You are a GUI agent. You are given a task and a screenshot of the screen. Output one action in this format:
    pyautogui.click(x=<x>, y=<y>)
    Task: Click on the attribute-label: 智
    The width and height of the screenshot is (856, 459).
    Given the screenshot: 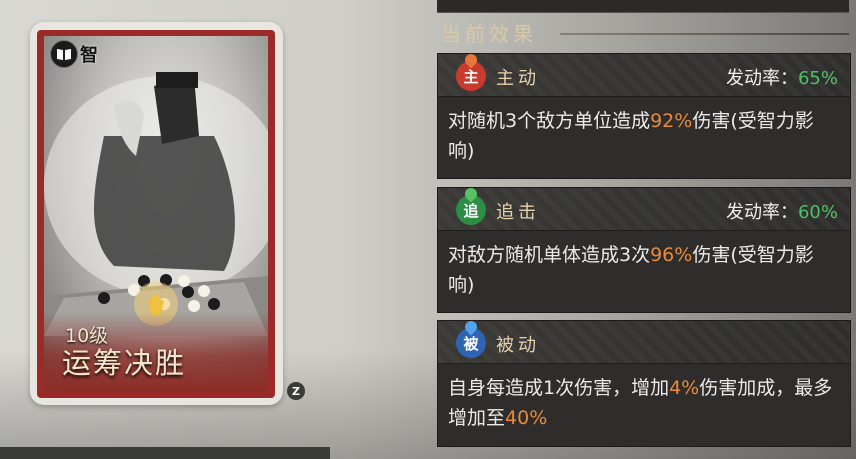 What is the action you would take?
    pyautogui.click(x=89, y=55)
    